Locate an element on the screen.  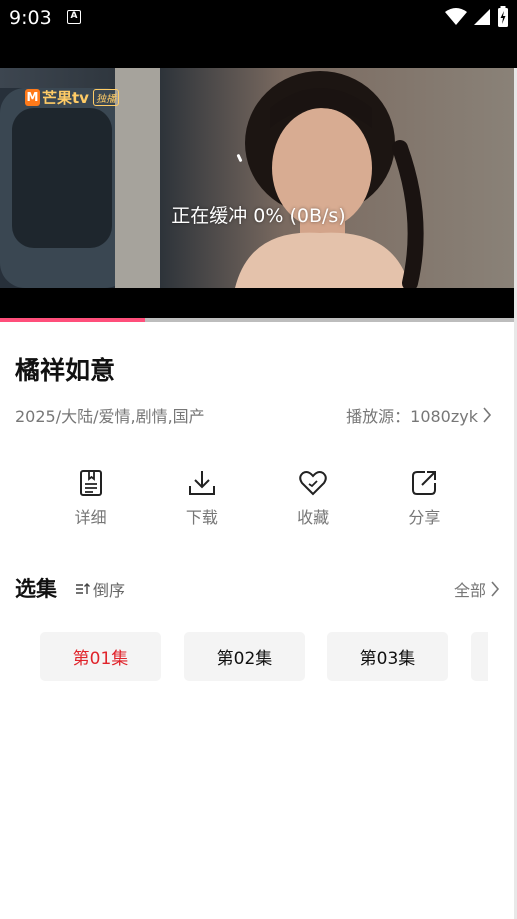
sort-order-label: 倒序 is located at coordinates (109, 590).